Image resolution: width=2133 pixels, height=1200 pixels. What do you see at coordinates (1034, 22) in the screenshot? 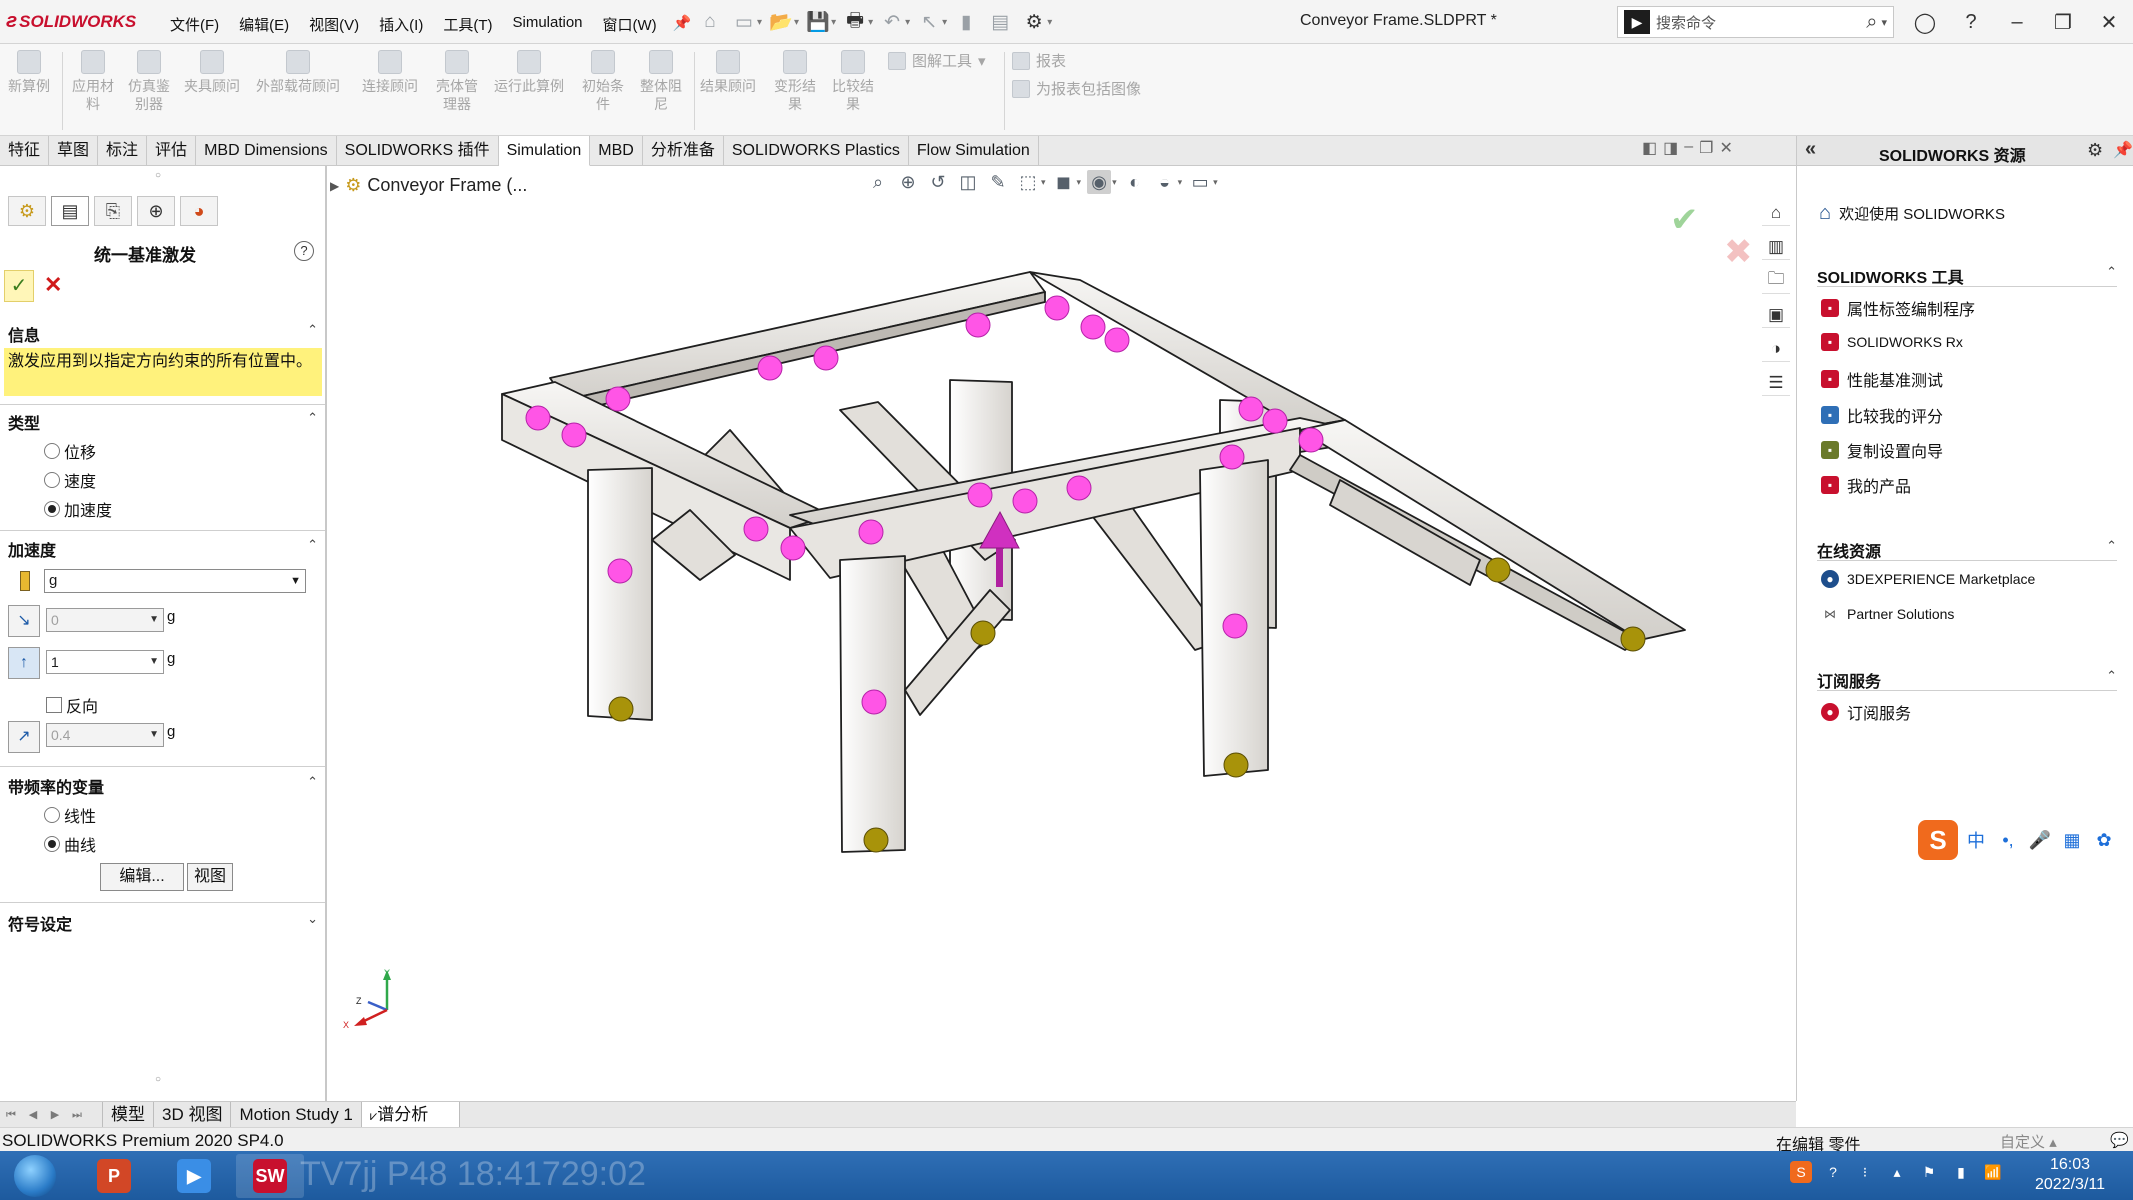
I see `options-gear-icon: ⚙` at bounding box center [1034, 22].